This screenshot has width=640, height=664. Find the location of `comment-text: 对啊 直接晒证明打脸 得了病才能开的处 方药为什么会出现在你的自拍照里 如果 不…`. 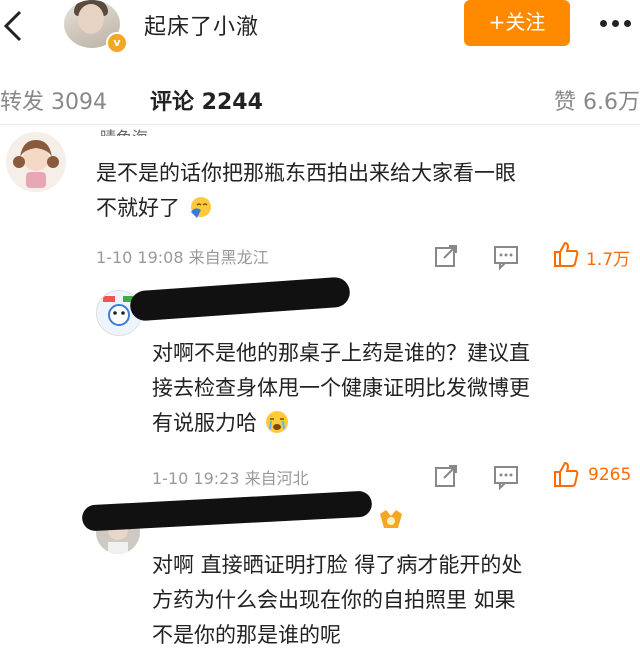

comment-text: 对啊 直接晒证明打脸 得了病才能开的处 方药为什么会出现在你的自拍照里 如果 不… is located at coordinates (337, 600).